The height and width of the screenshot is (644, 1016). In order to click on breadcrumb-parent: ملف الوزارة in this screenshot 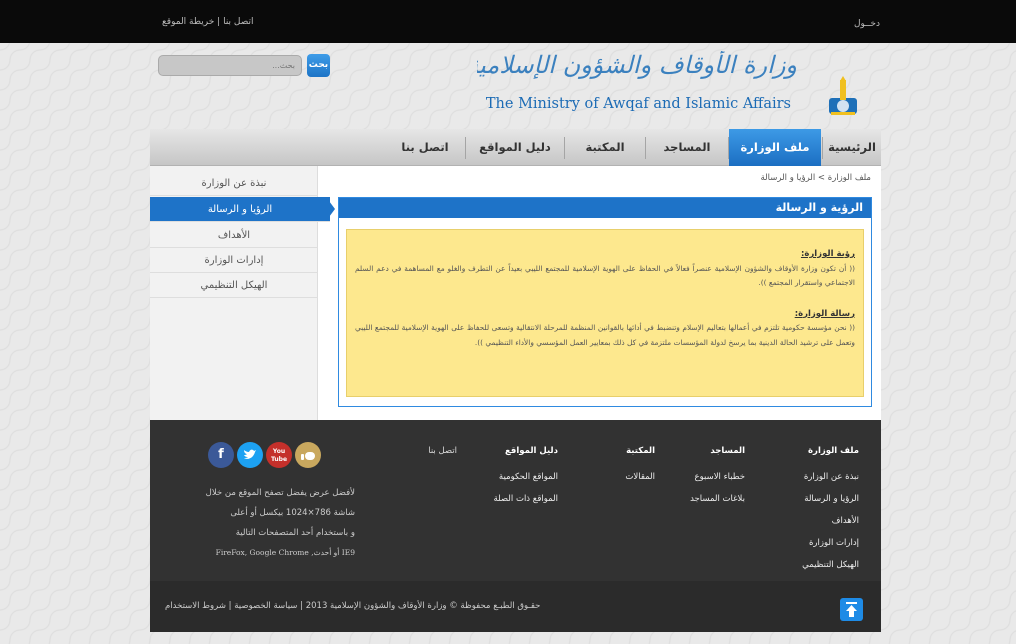, I will do `click(849, 178)`.